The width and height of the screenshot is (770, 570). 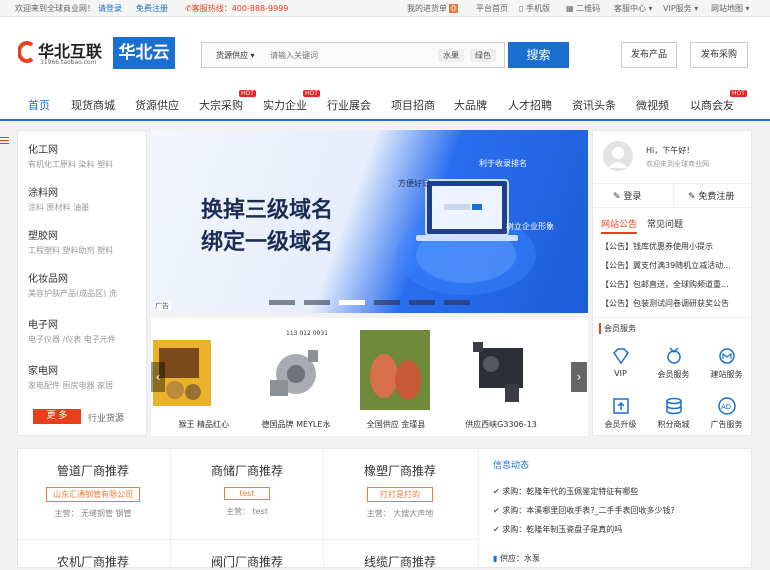 What do you see at coordinates (579, 377) in the screenshot?
I see `next-arrow-icon: ›` at bounding box center [579, 377].